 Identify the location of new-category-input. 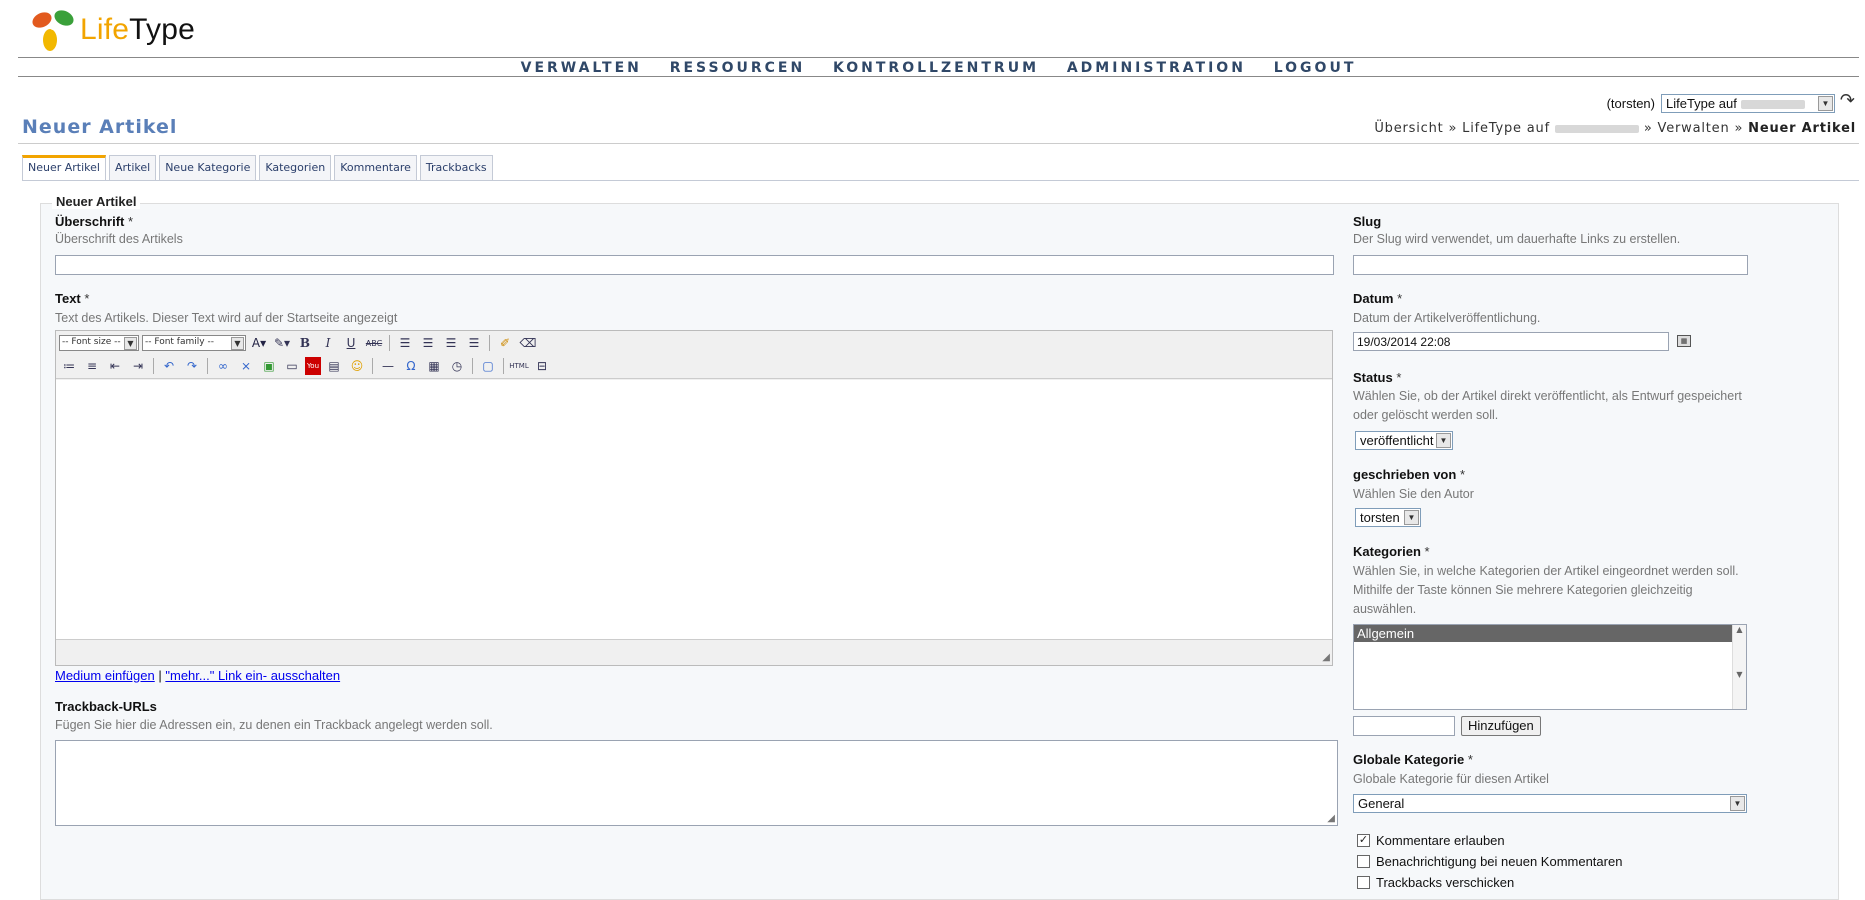
(1404, 726).